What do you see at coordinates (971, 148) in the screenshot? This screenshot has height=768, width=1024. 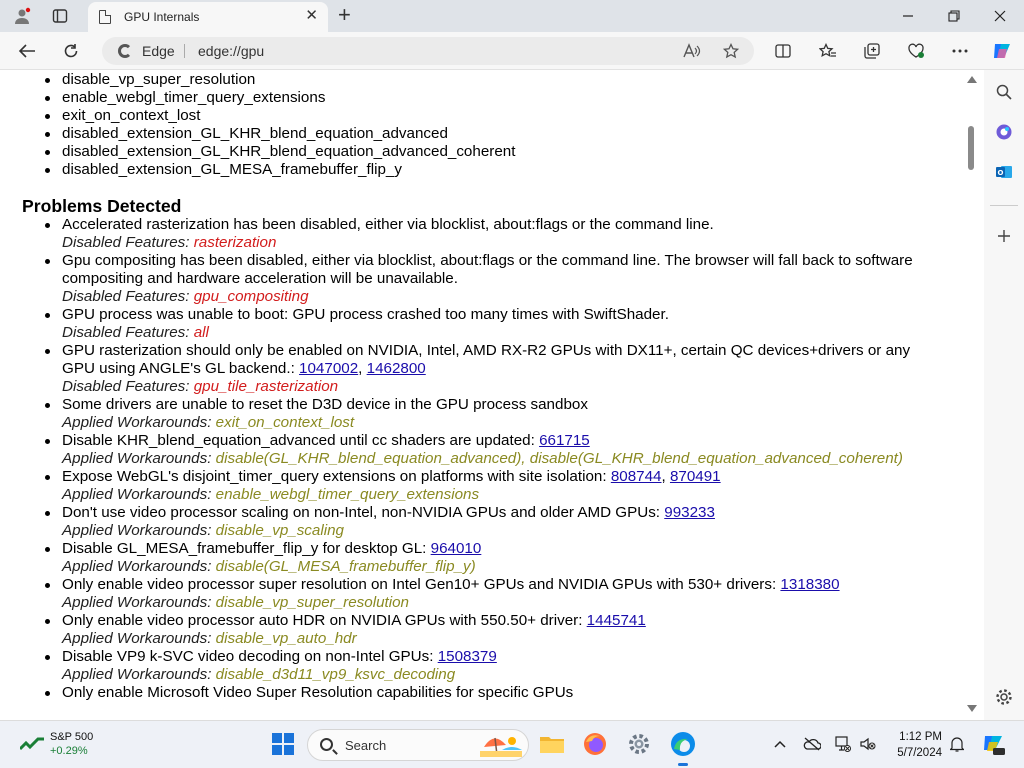 I see `scrollbar-thumb` at bounding box center [971, 148].